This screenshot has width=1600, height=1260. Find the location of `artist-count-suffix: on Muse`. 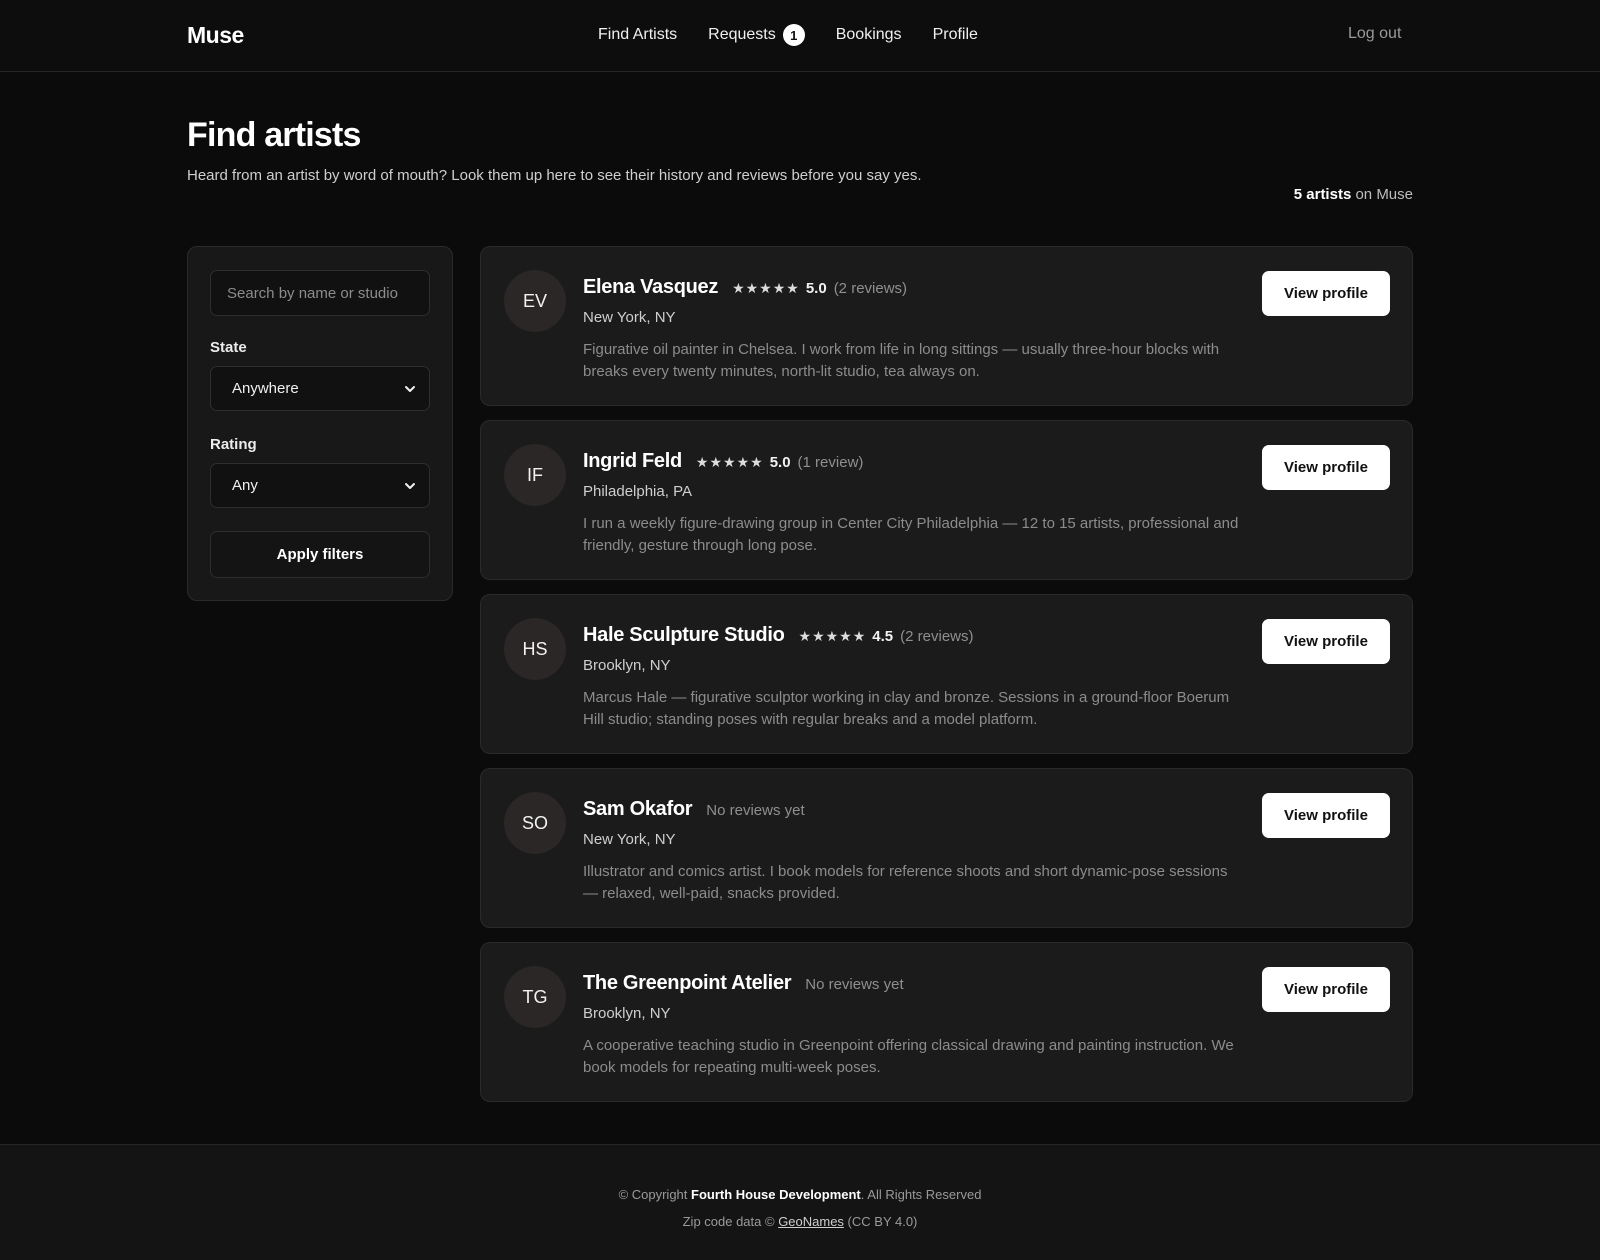

artist-count-suffix: on Muse is located at coordinates (1382, 194).